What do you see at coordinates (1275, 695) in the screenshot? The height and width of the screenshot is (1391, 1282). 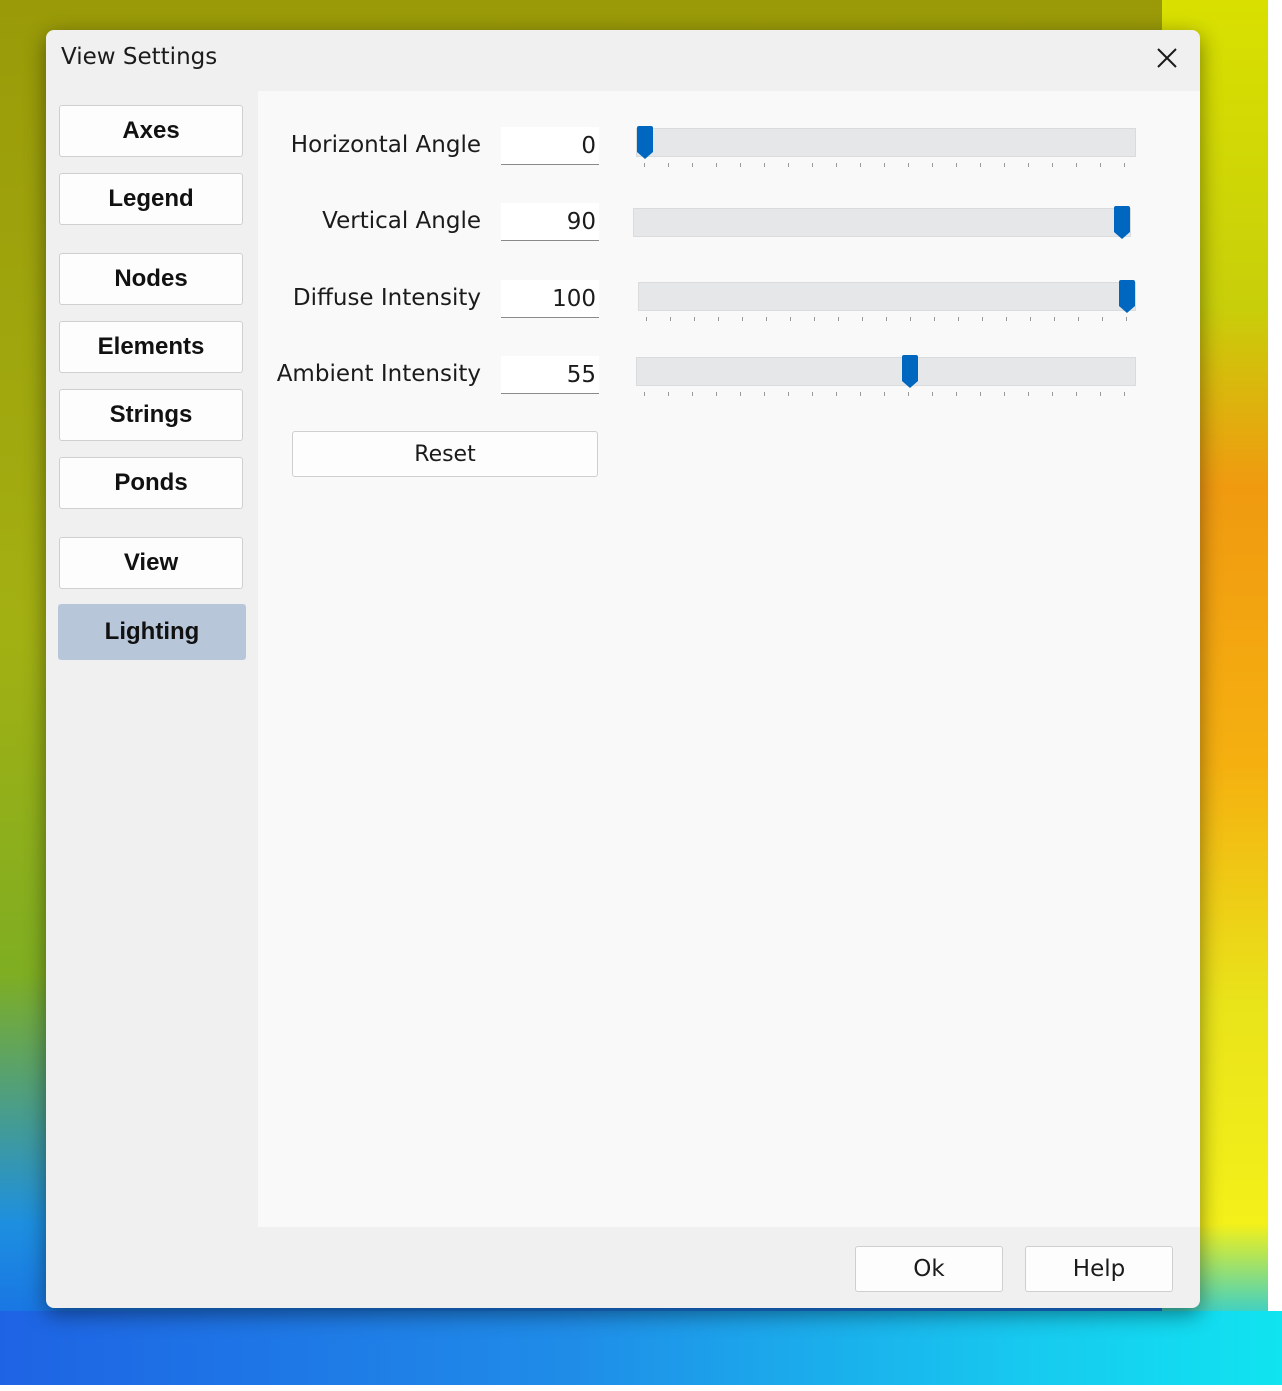 I see `background-rim` at bounding box center [1275, 695].